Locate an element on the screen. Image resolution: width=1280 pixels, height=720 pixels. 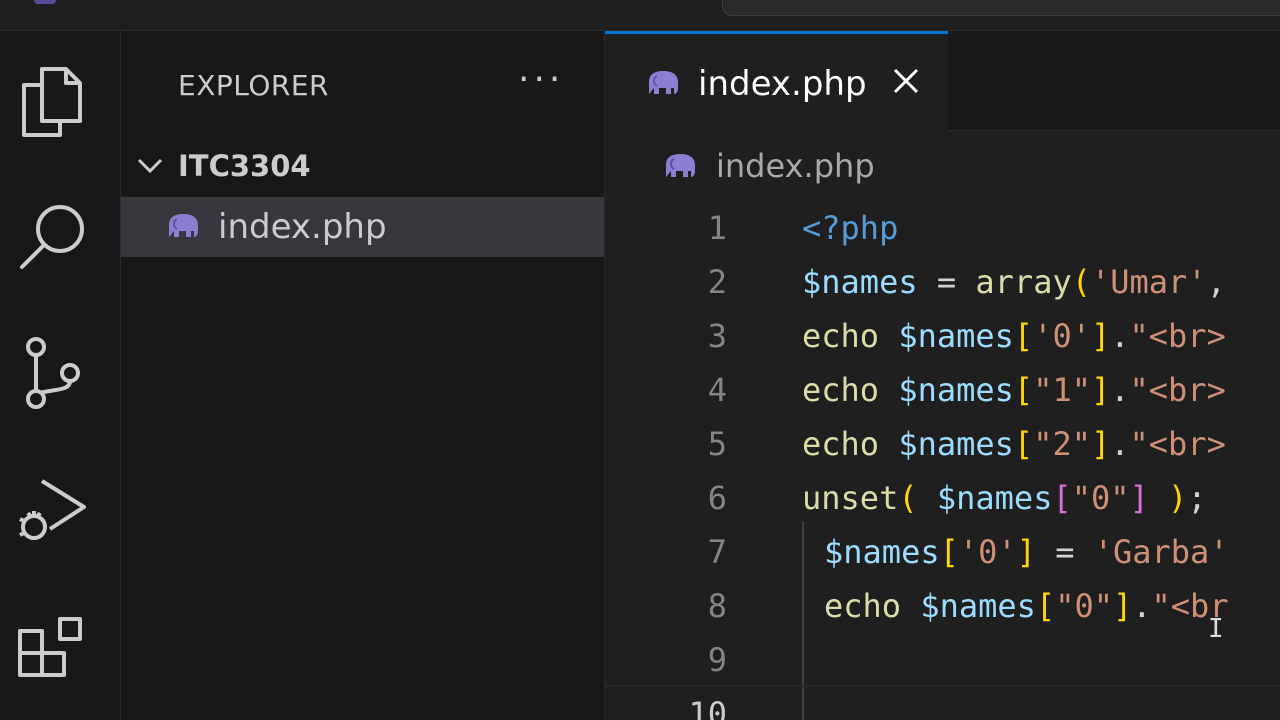
tab-index-php: index.php is located at coordinates (776, 81).